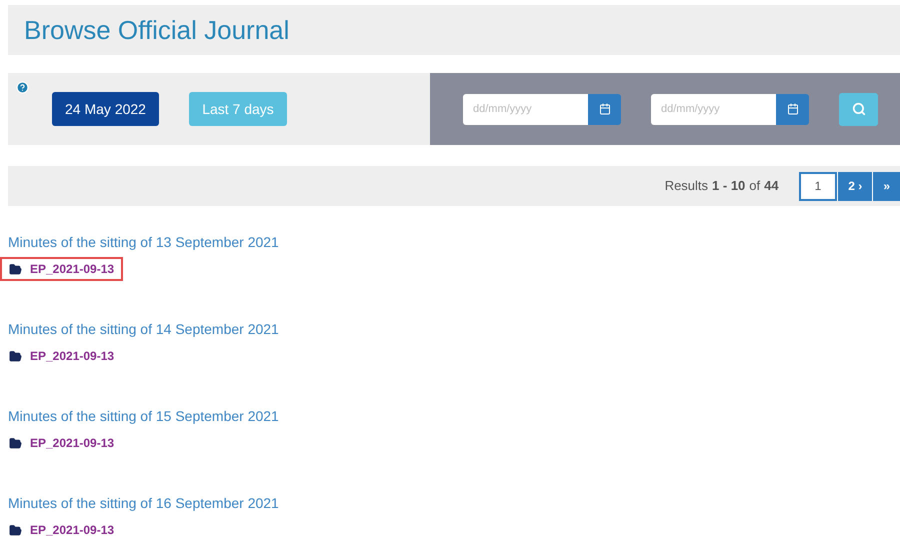  Describe the element at coordinates (818, 186) in the screenshot. I see `page-button: 1` at that location.